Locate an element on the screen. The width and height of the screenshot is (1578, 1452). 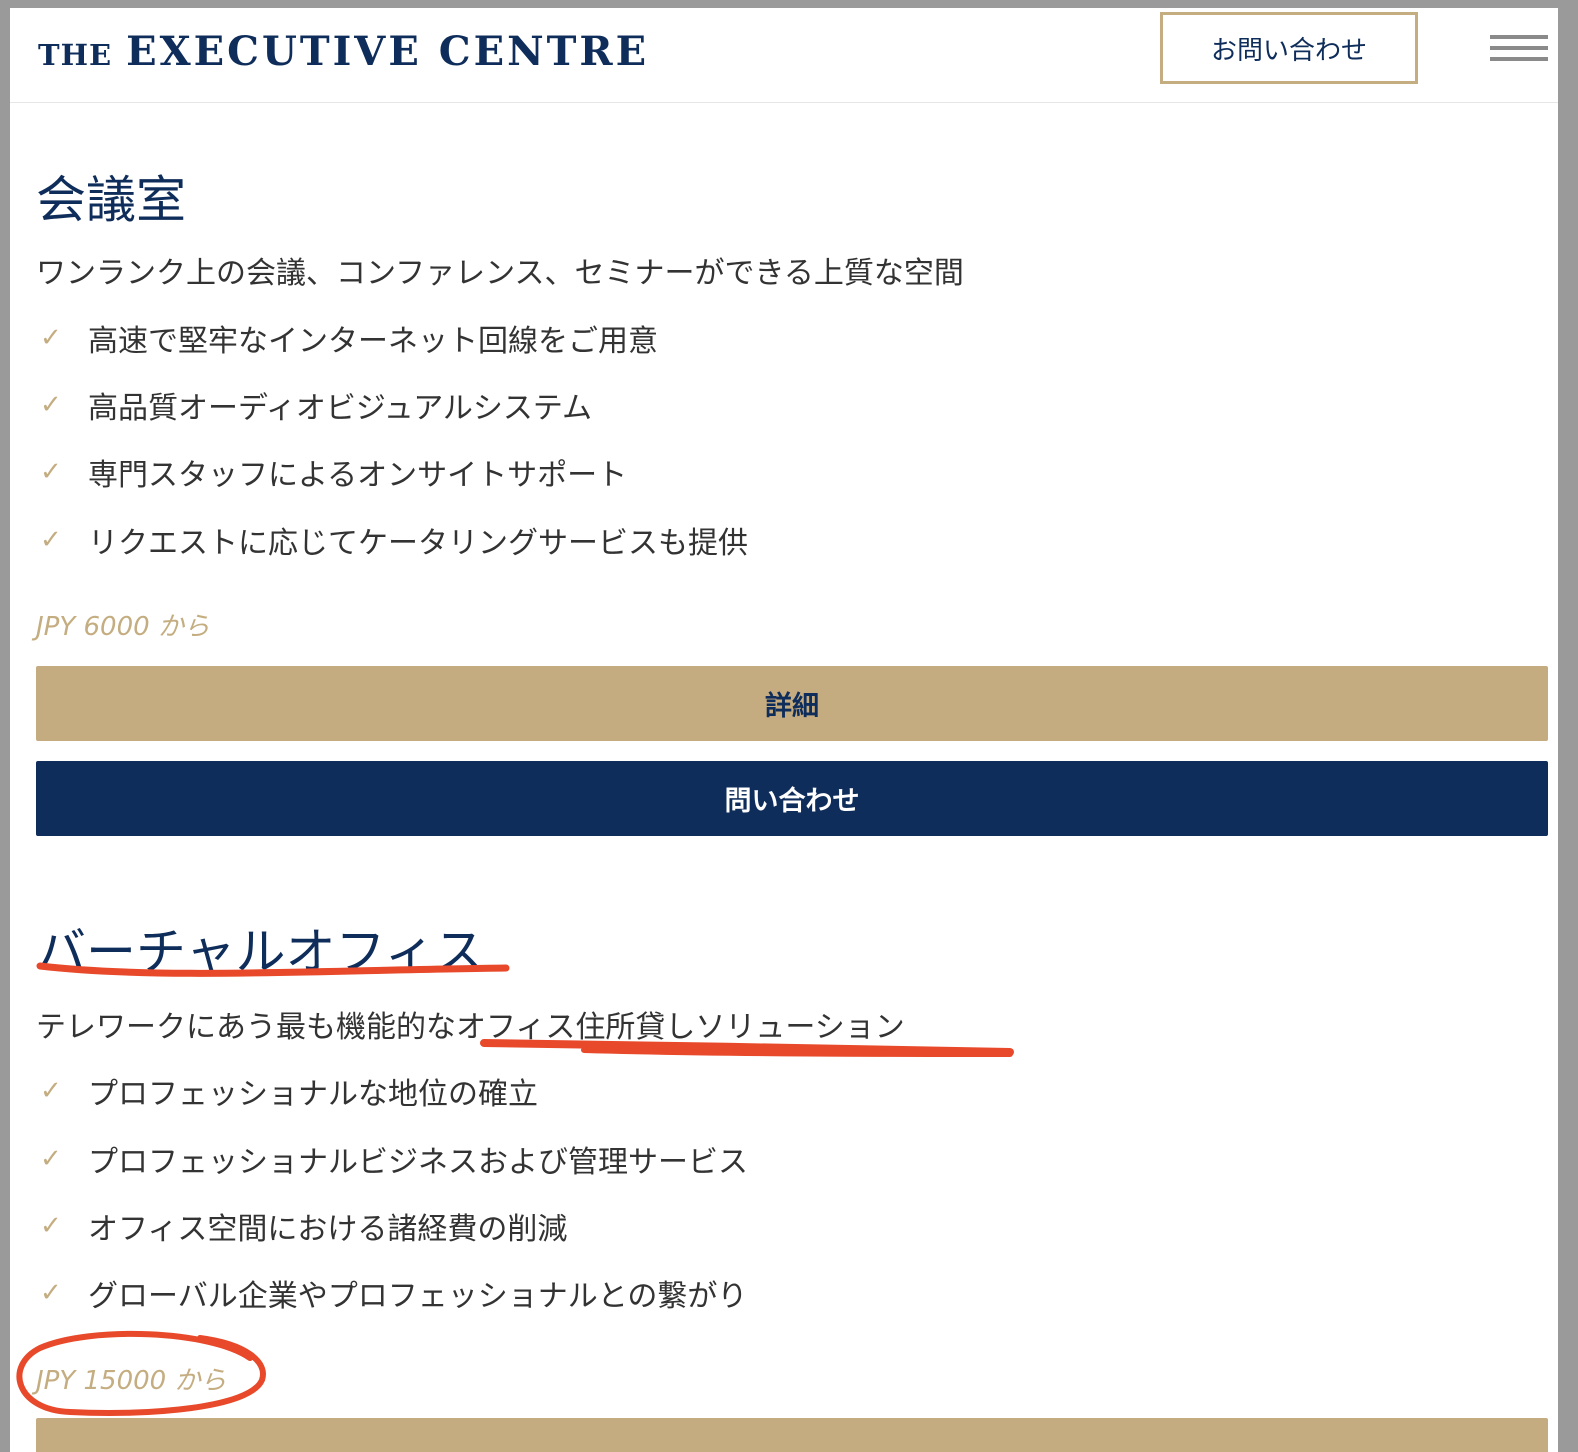
feature-item: ✓ 高品質オーディオビジュアルシステム is located at coordinates (314, 405).